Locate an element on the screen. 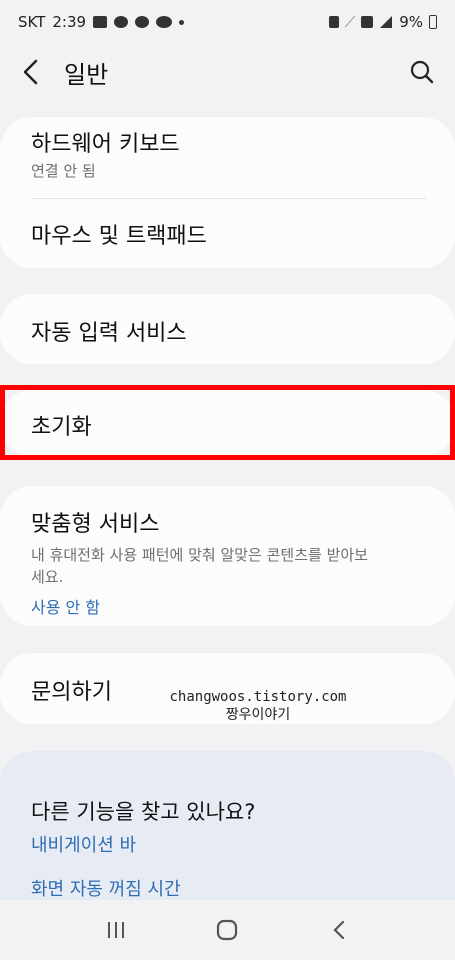 This screenshot has height=960, width=455. signal-icon is located at coordinates (386, 22).